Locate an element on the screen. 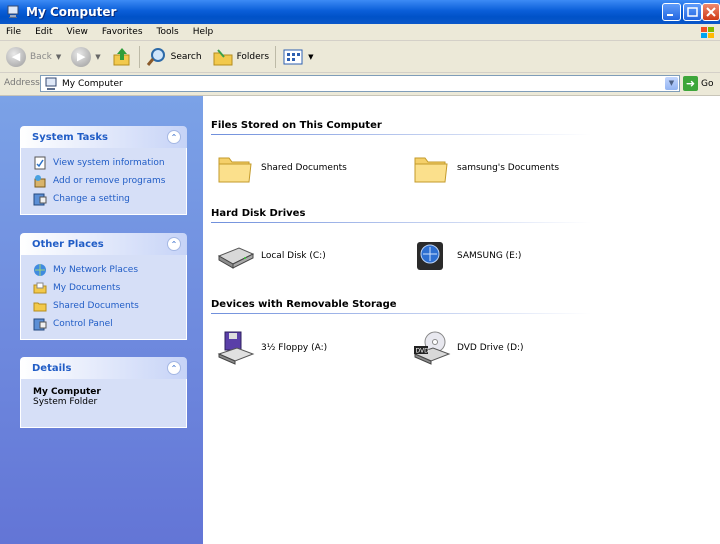 Image resolution: width=720 pixels, height=544 pixels. item-label: Shared Documents is located at coordinates (304, 168).